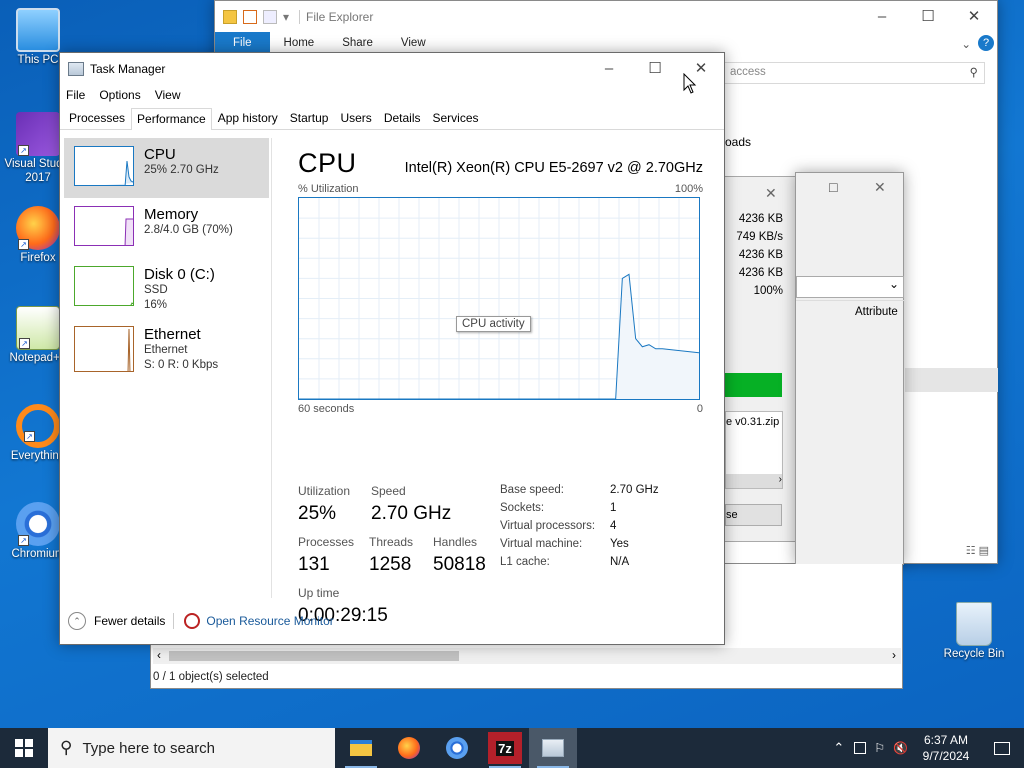  I want to click on action-tray-icon: ⚐, so click(879, 748).